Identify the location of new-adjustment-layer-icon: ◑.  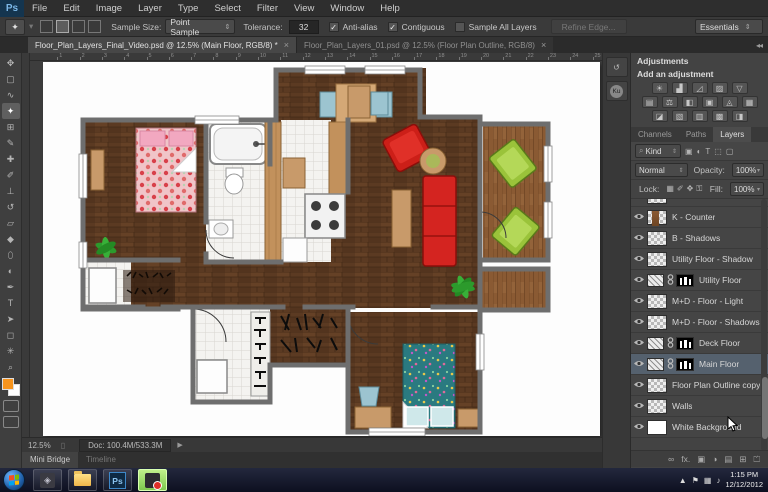
(714, 459).